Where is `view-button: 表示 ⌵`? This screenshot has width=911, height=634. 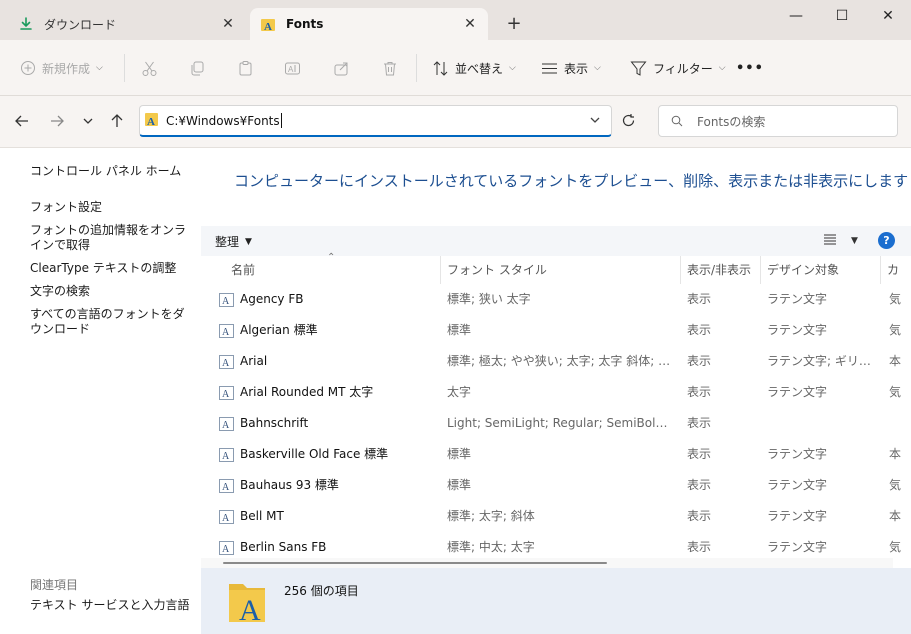 view-button: 表示 ⌵ is located at coordinates (571, 68).